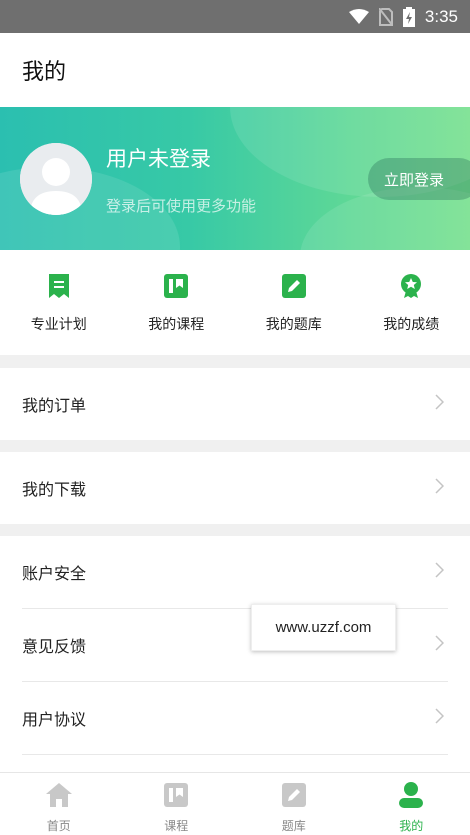 The width and height of the screenshot is (470, 835). What do you see at coordinates (411, 826) in the screenshot?
I see `tab-label: 我的` at bounding box center [411, 826].